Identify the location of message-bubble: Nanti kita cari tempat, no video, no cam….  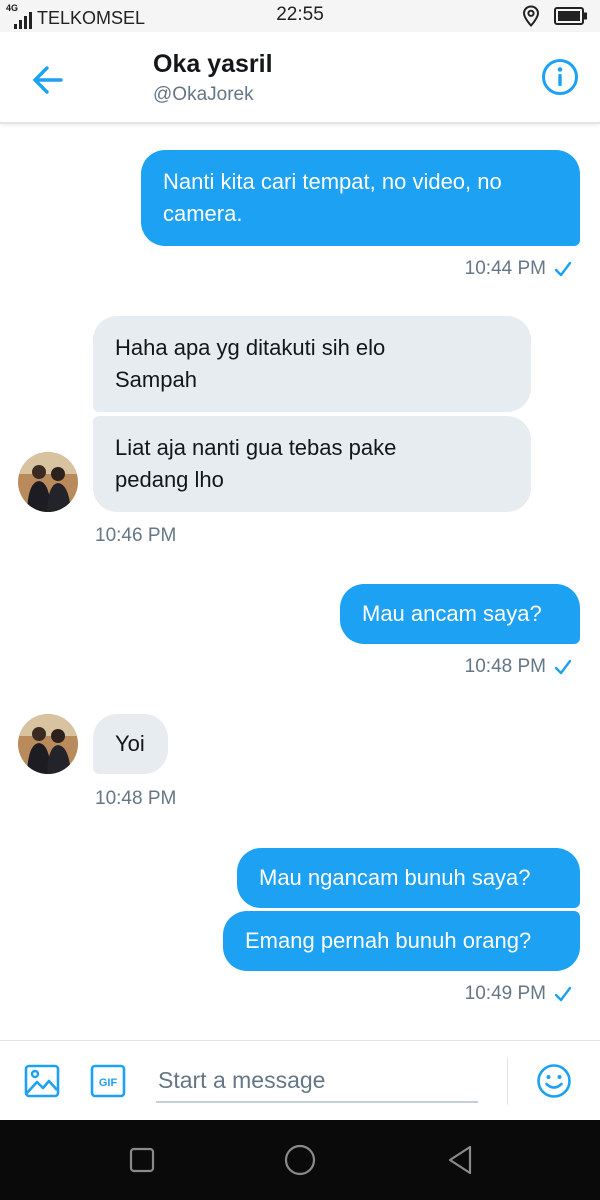
(360, 198).